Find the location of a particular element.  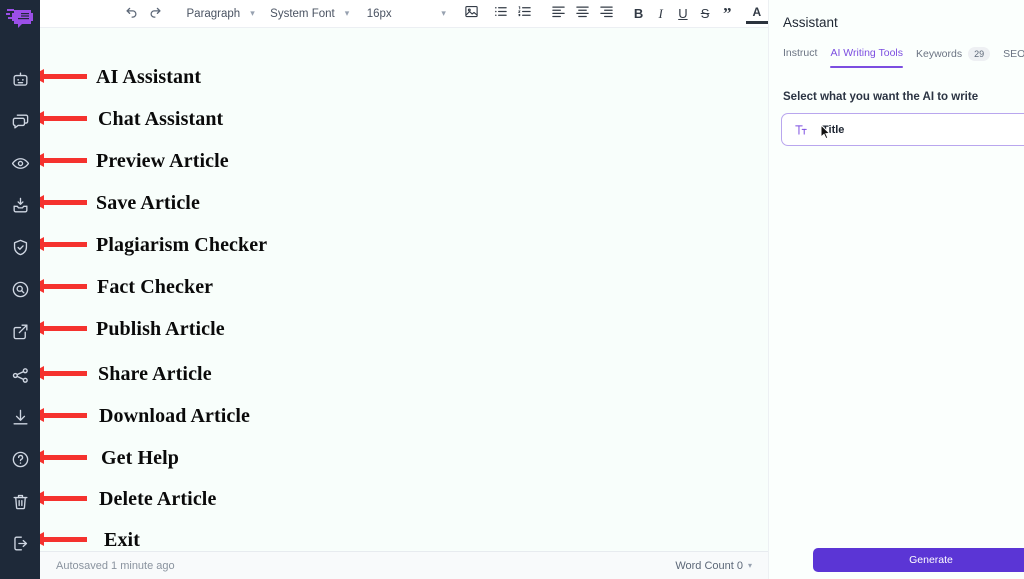

annotation-label: Get Help is located at coordinates (140, 458).